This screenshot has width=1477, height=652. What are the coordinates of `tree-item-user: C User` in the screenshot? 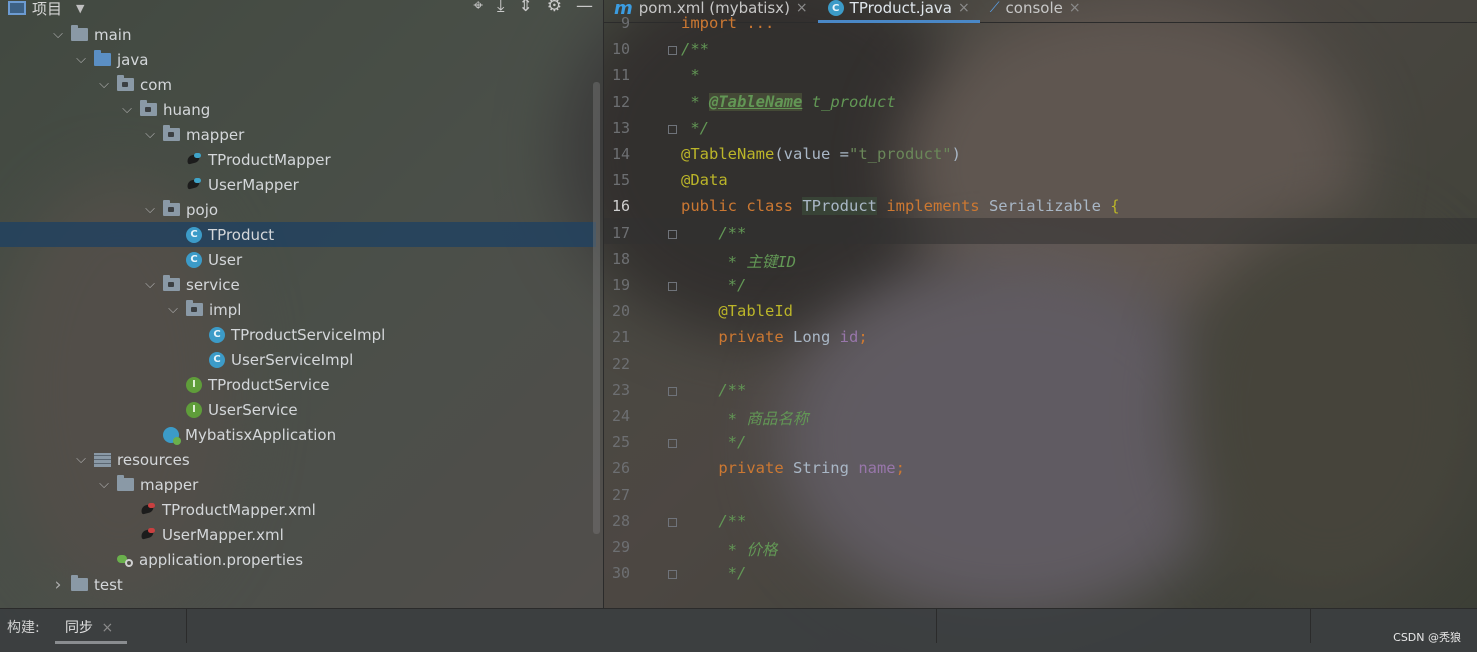 It's located at (298, 259).